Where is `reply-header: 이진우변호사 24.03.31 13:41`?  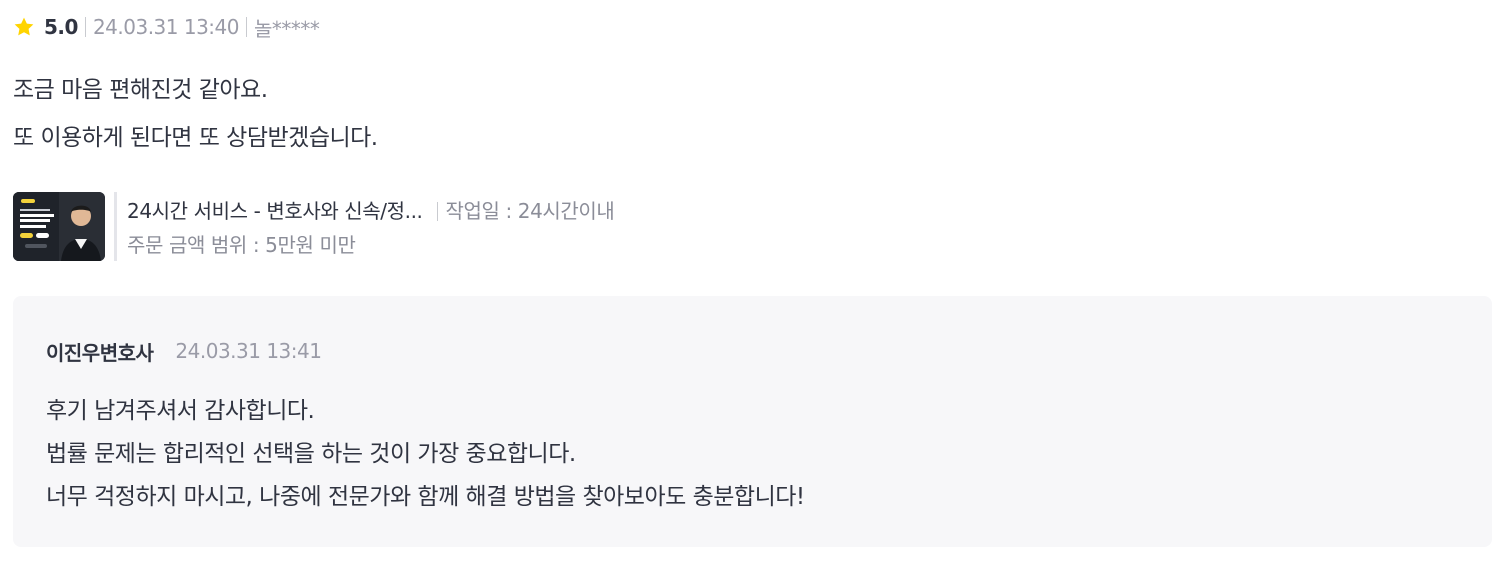 reply-header: 이진우변호사 24.03.31 13:41 is located at coordinates (184, 351).